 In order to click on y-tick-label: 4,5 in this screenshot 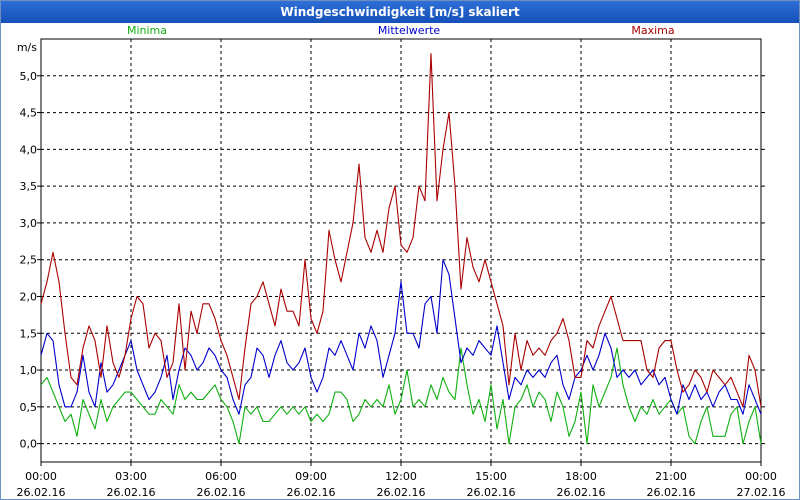, I will do `click(29, 113)`.